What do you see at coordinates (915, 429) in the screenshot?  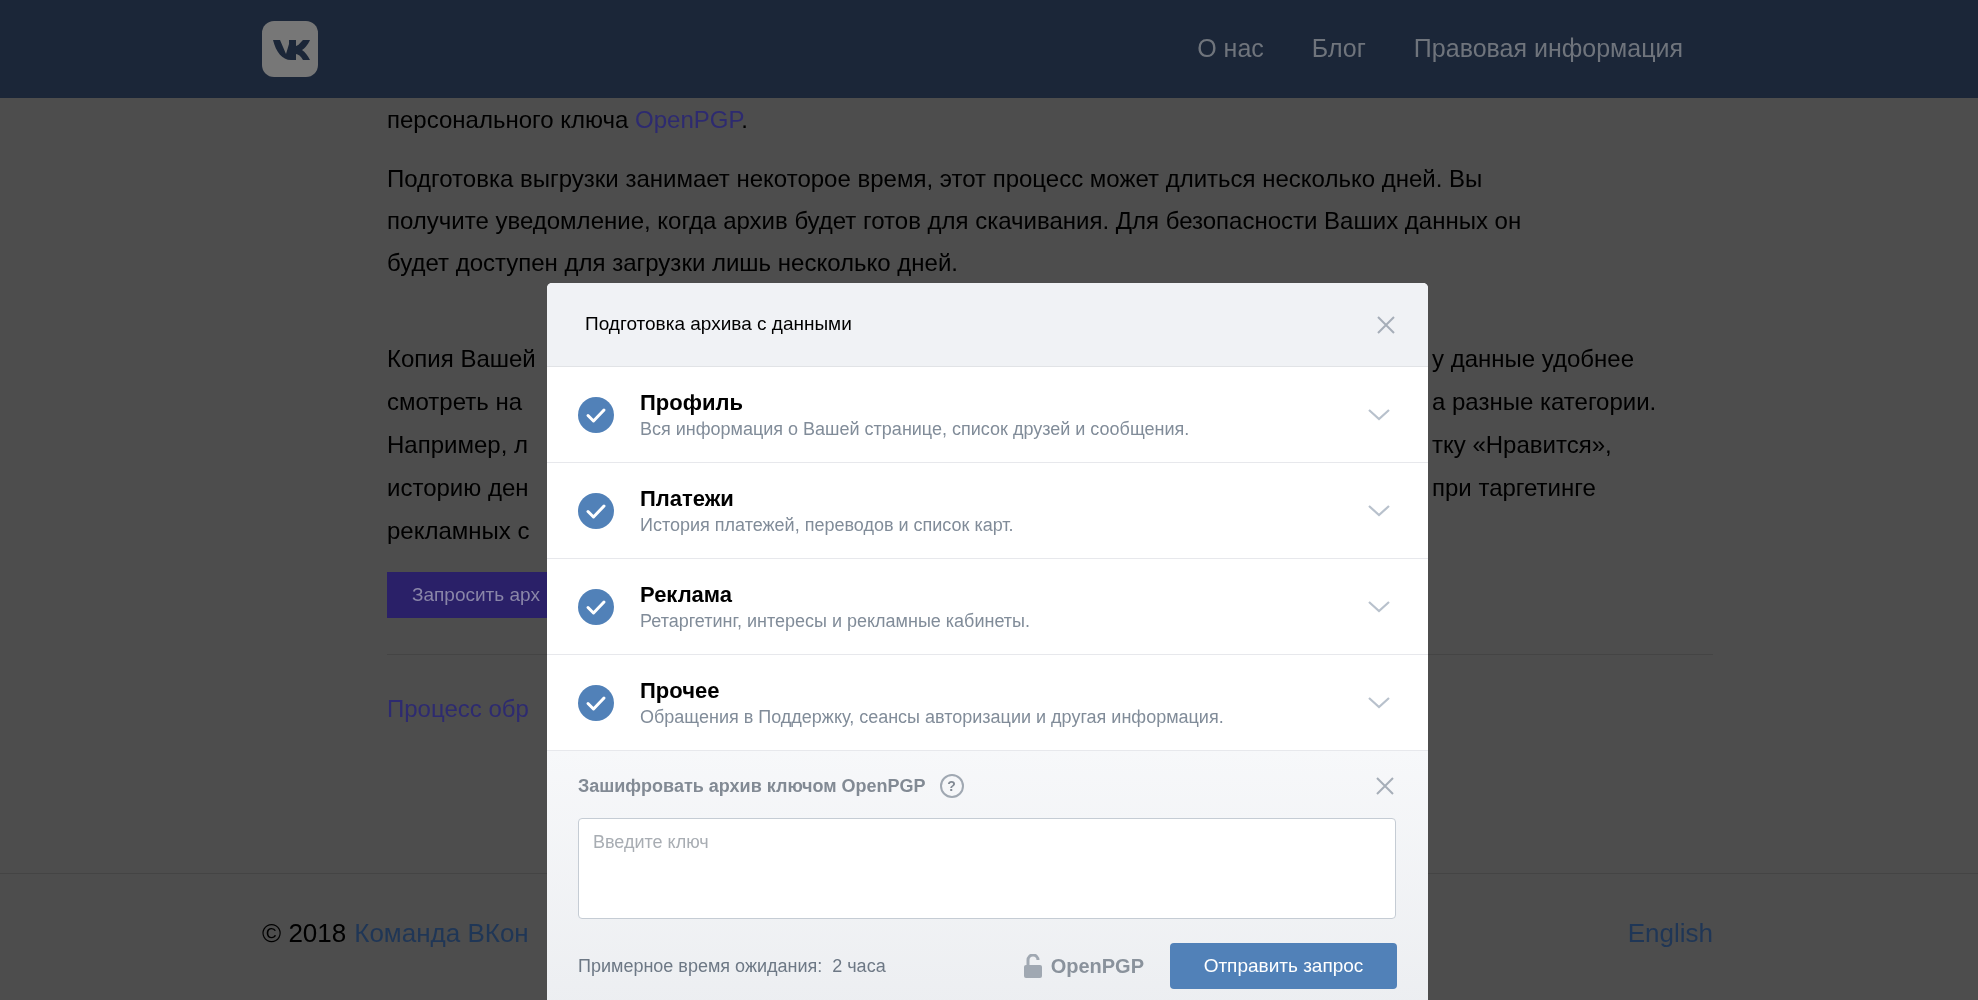 I see `category-description: Вся информация о Вашей странице, список друзей и сообщения.` at bounding box center [915, 429].